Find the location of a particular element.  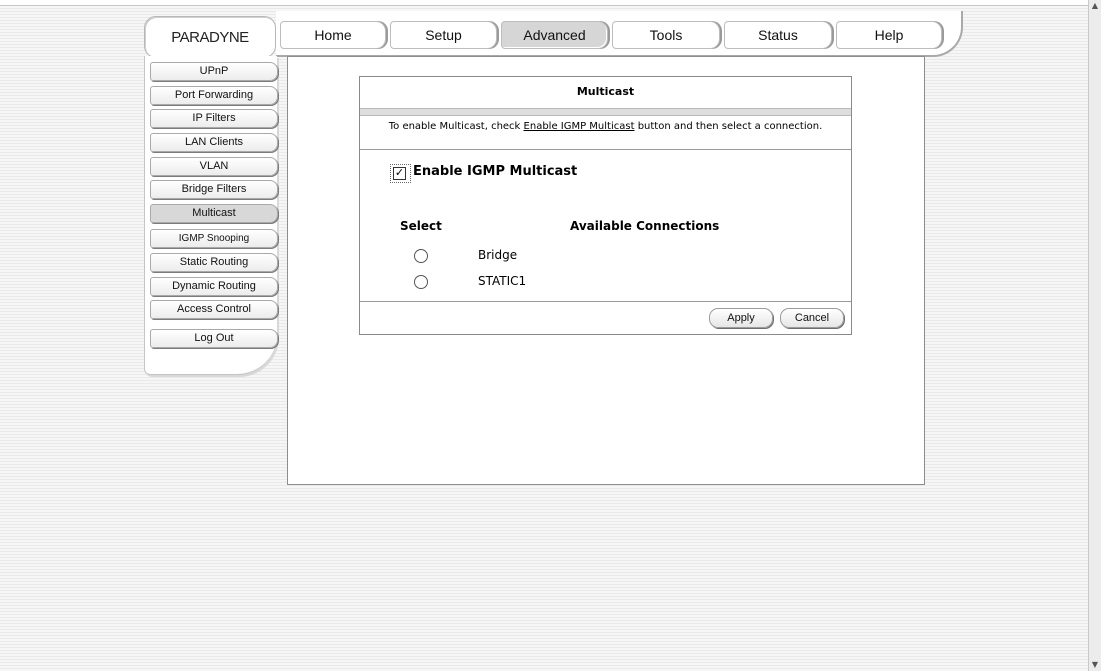

connection-label-static1: STATIC1 is located at coordinates (502, 281).